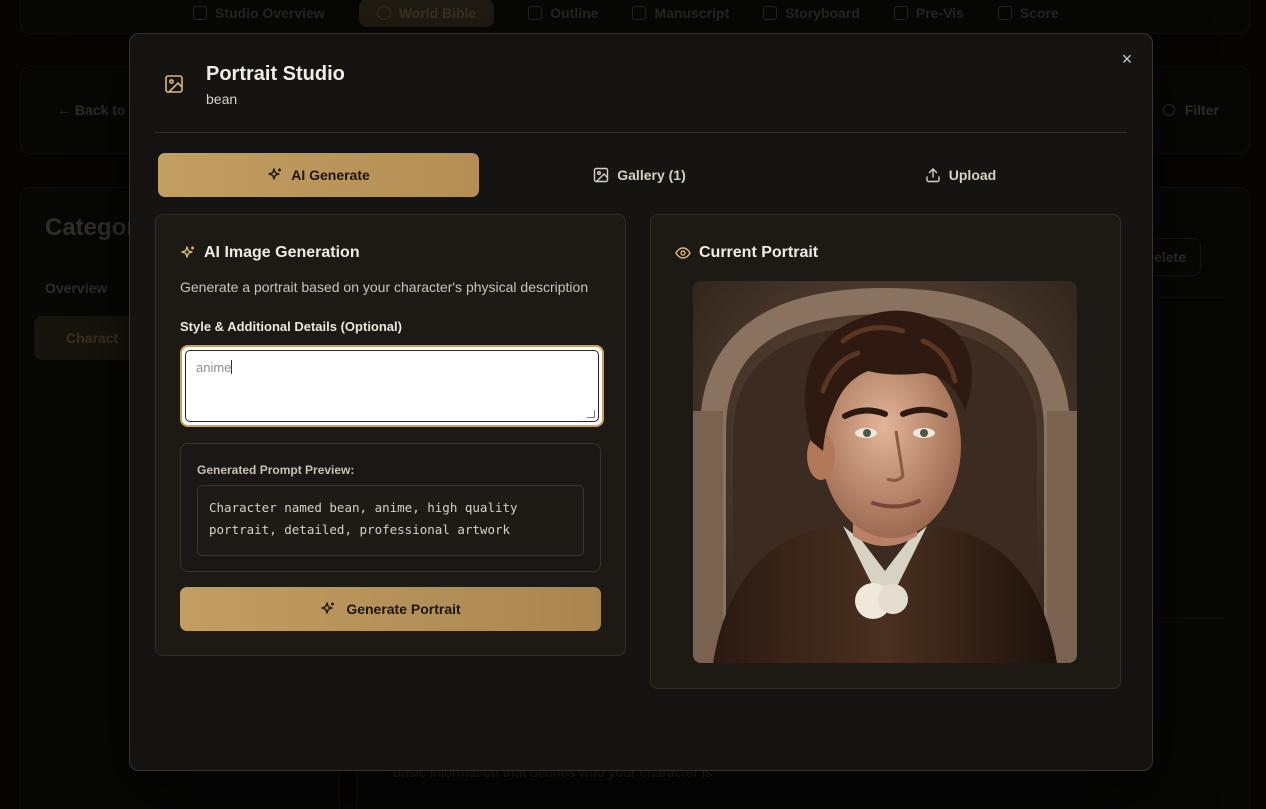 This screenshot has width=1266, height=809. Describe the element at coordinates (275, 74) in the screenshot. I see `modal-title: Portrait Studio` at that location.